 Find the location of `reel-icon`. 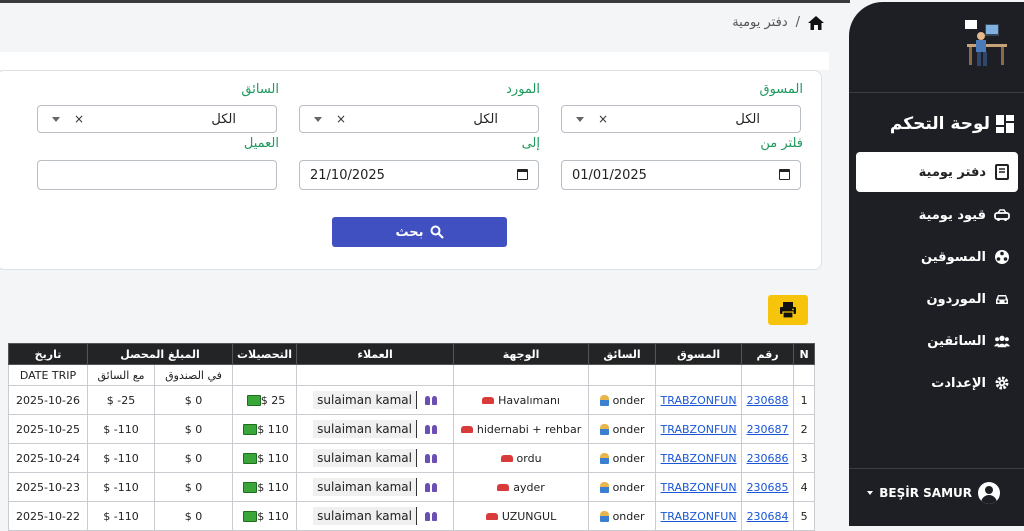

reel-icon is located at coordinates (1002, 257).